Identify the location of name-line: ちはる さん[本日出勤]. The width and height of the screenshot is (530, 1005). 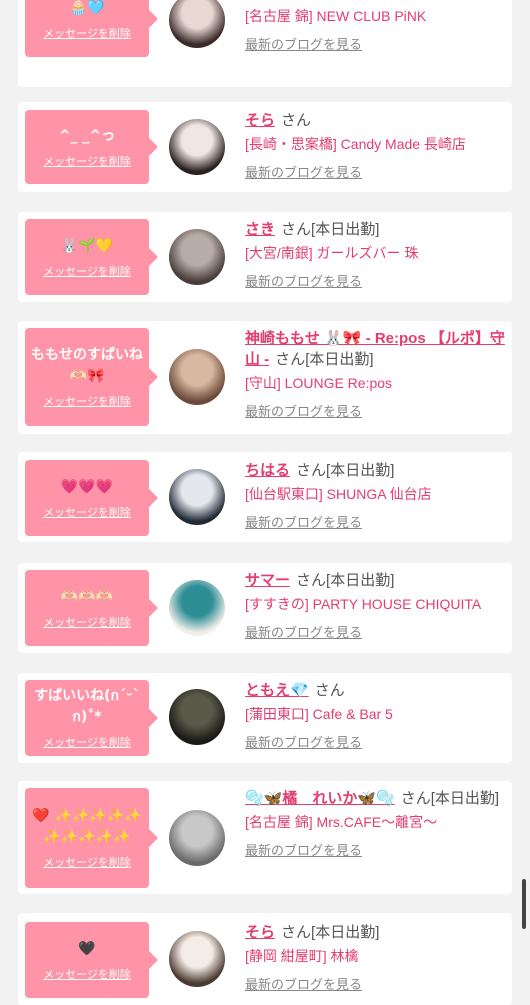
(376, 470).